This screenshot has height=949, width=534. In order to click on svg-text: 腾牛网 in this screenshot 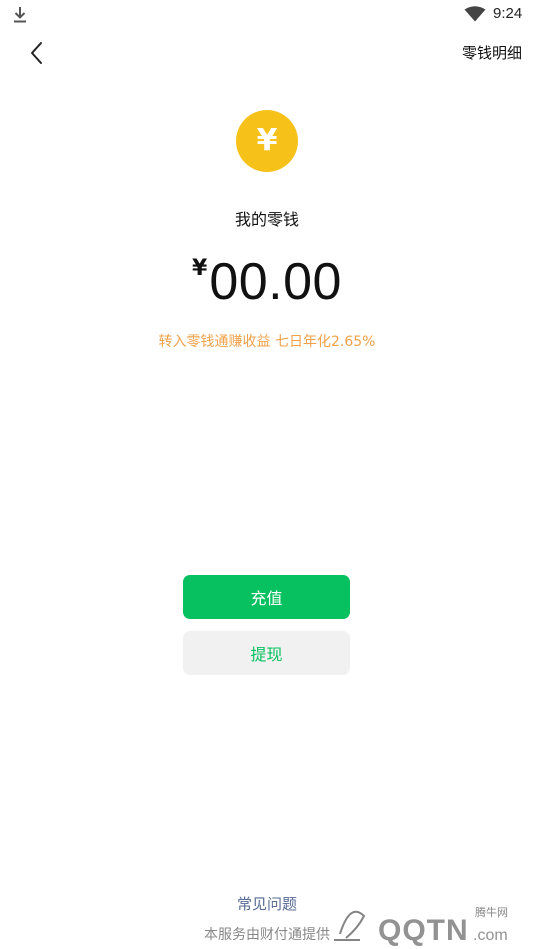, I will do `click(491, 912)`.